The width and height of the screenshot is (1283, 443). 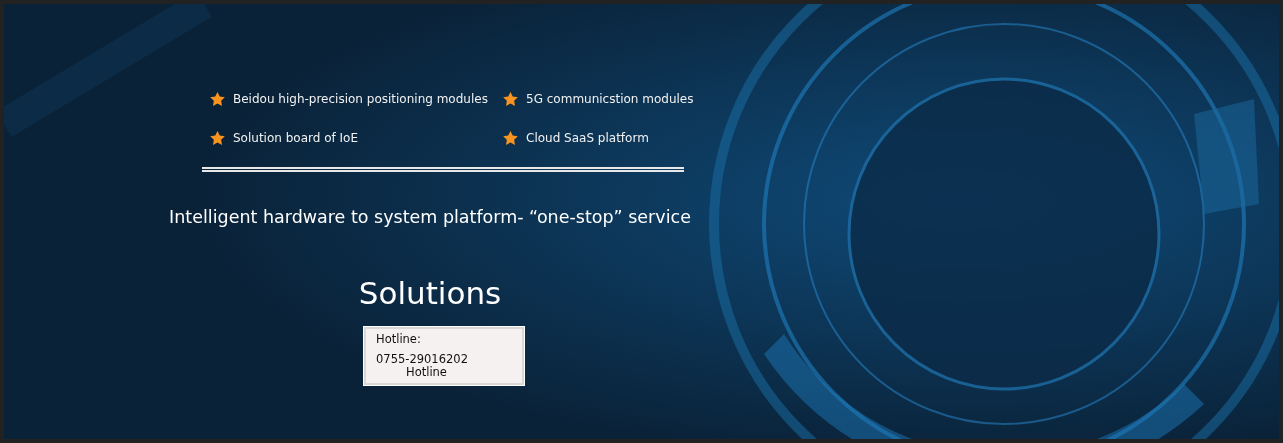 I want to click on section-heading: Solutions, so click(x=430, y=294).